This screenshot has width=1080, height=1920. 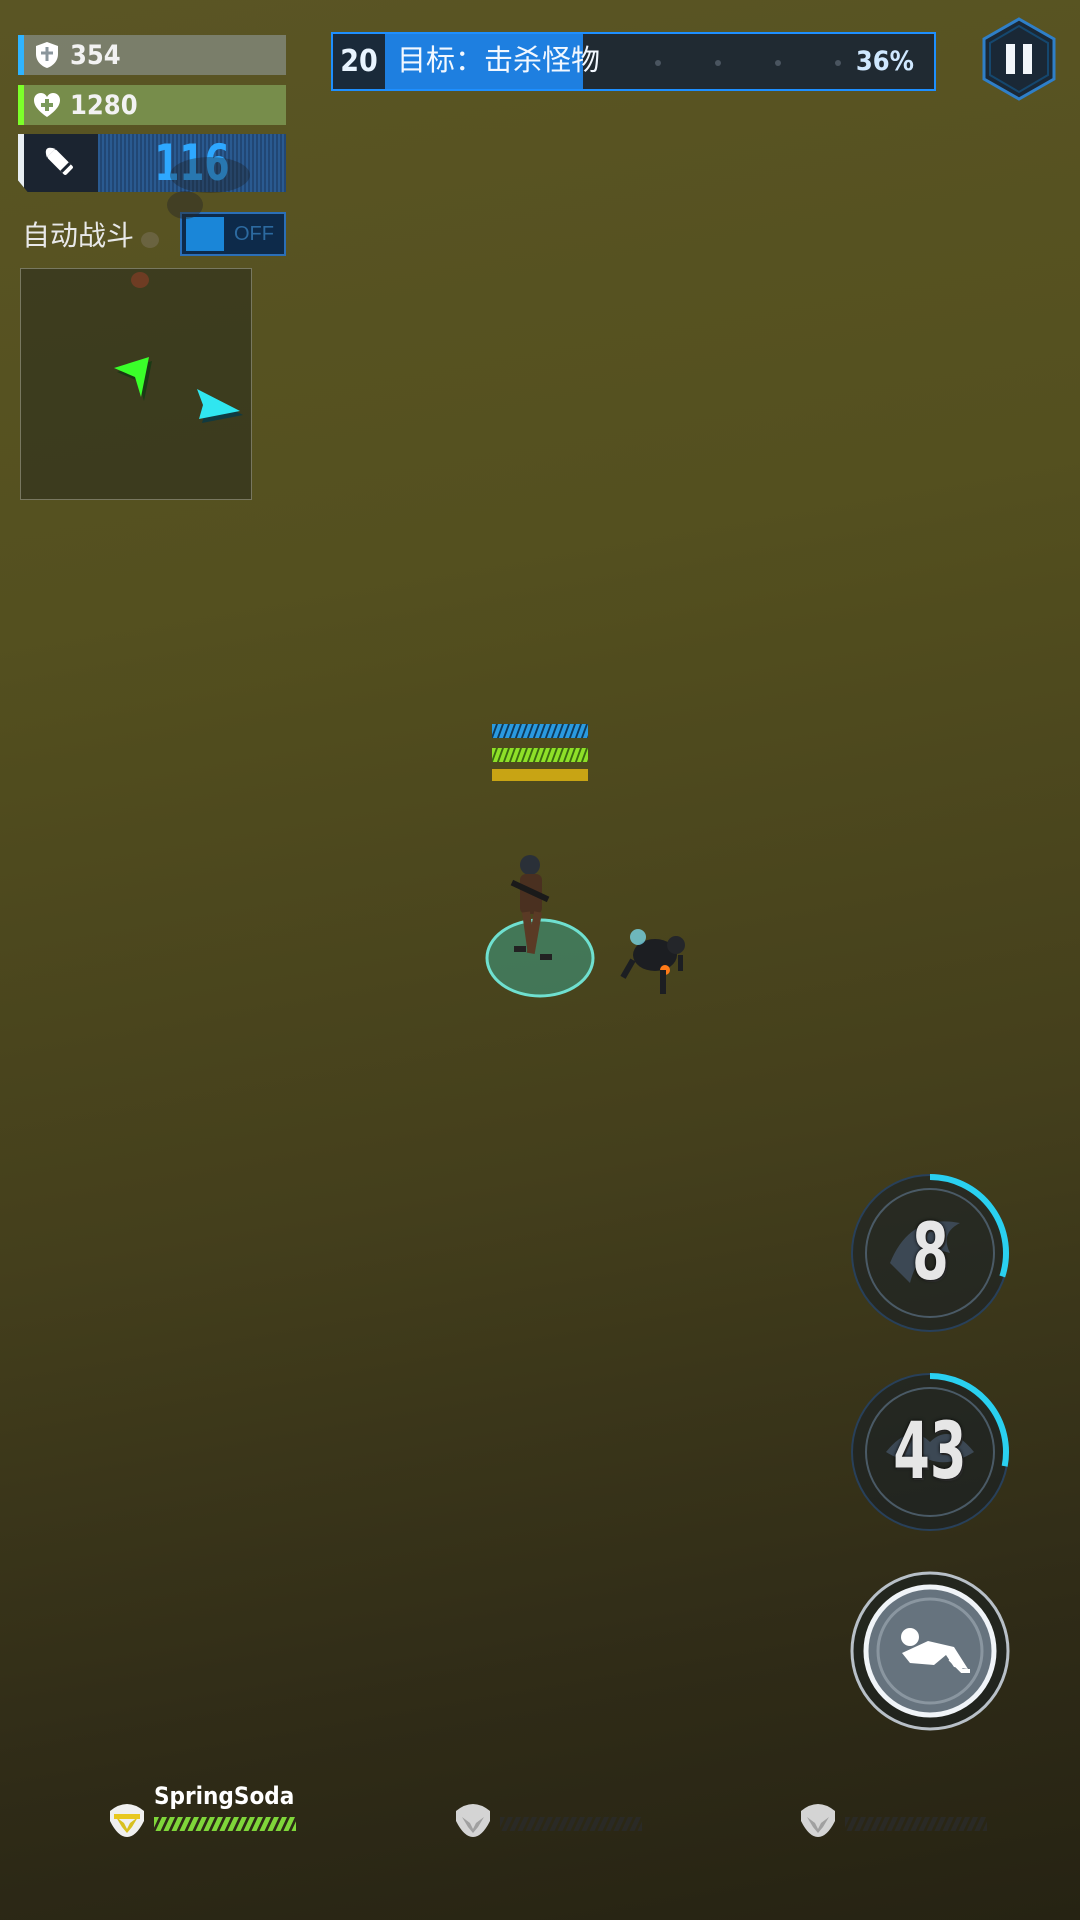 I want to click on shield-icon, so click(x=47, y=55).